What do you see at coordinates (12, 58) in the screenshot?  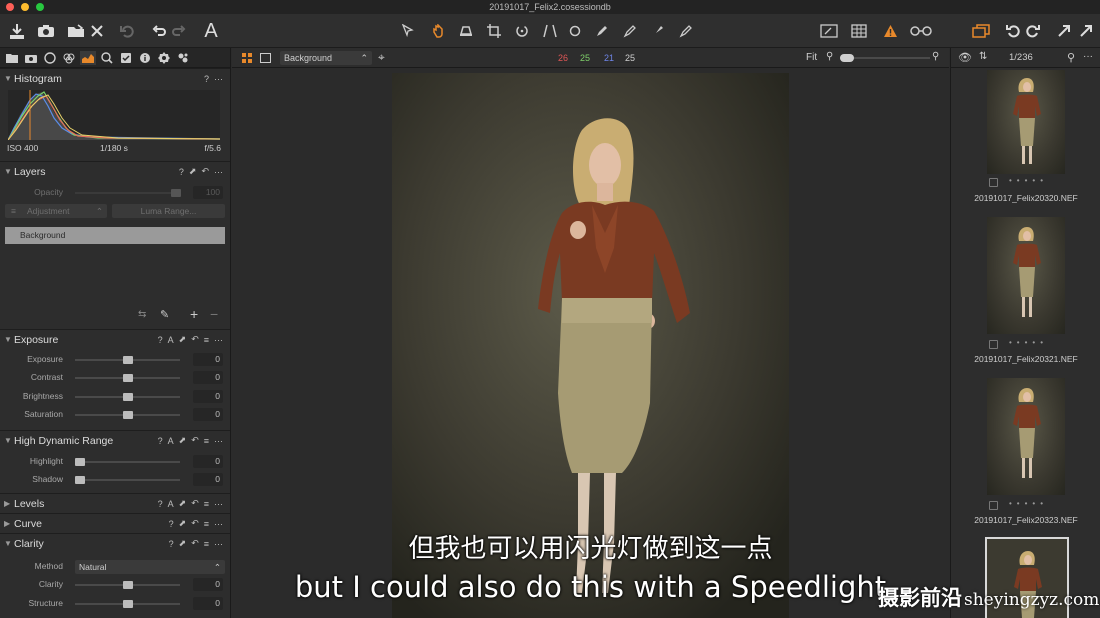 I see `library-tab-icon` at bounding box center [12, 58].